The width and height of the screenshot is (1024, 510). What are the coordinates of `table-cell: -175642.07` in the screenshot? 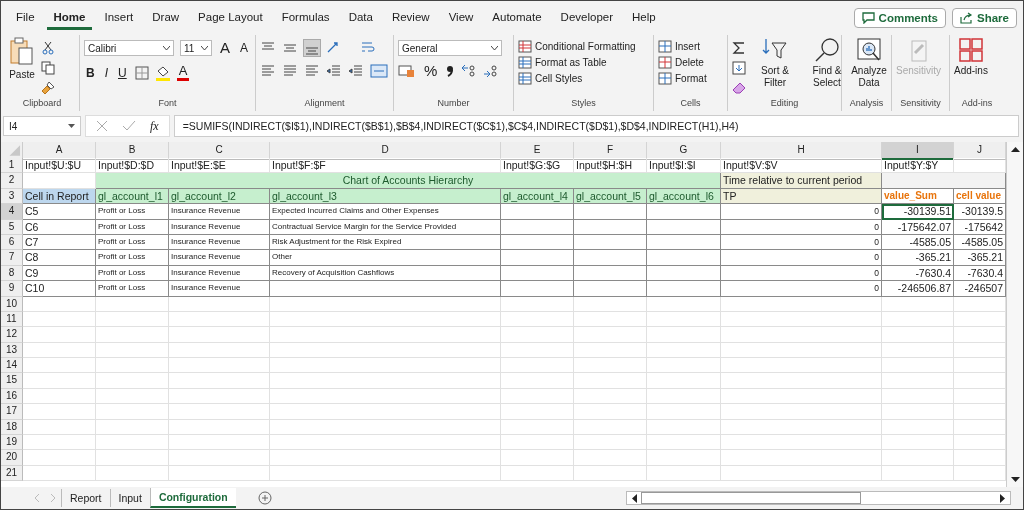 It's located at (918, 227).